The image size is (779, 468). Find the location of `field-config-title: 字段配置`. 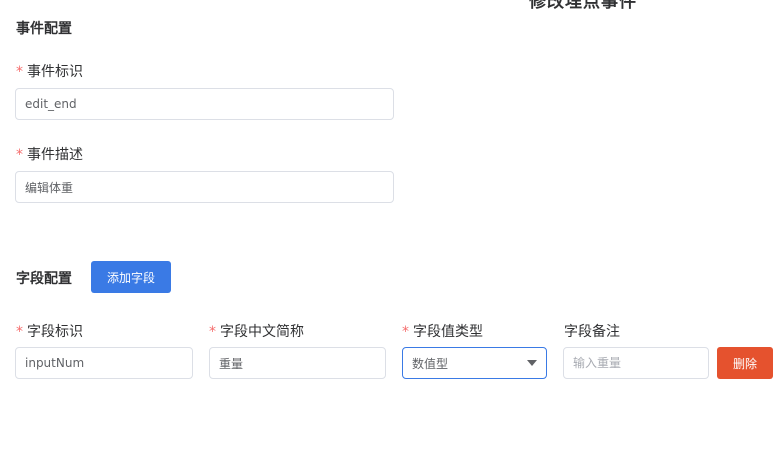

field-config-title: 字段配置 is located at coordinates (44, 279).